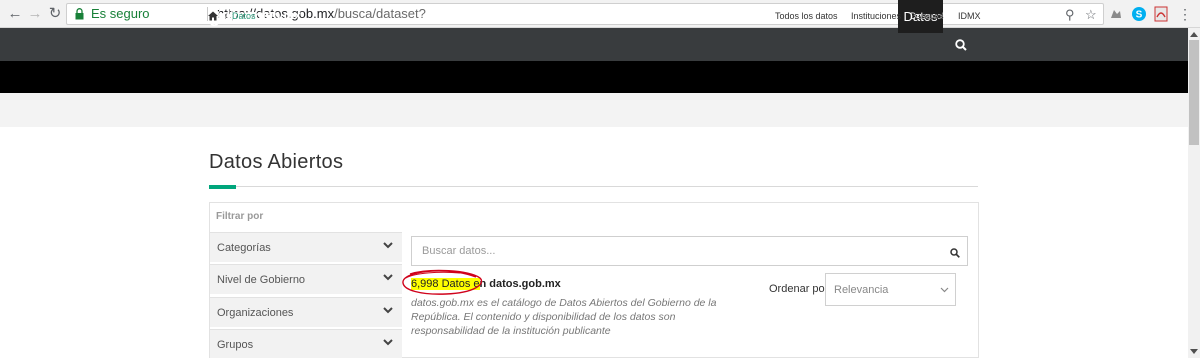 This screenshot has height=358, width=1200. Describe the element at coordinates (255, 313) in the screenshot. I see `filter-label: Organizaciones` at that location.